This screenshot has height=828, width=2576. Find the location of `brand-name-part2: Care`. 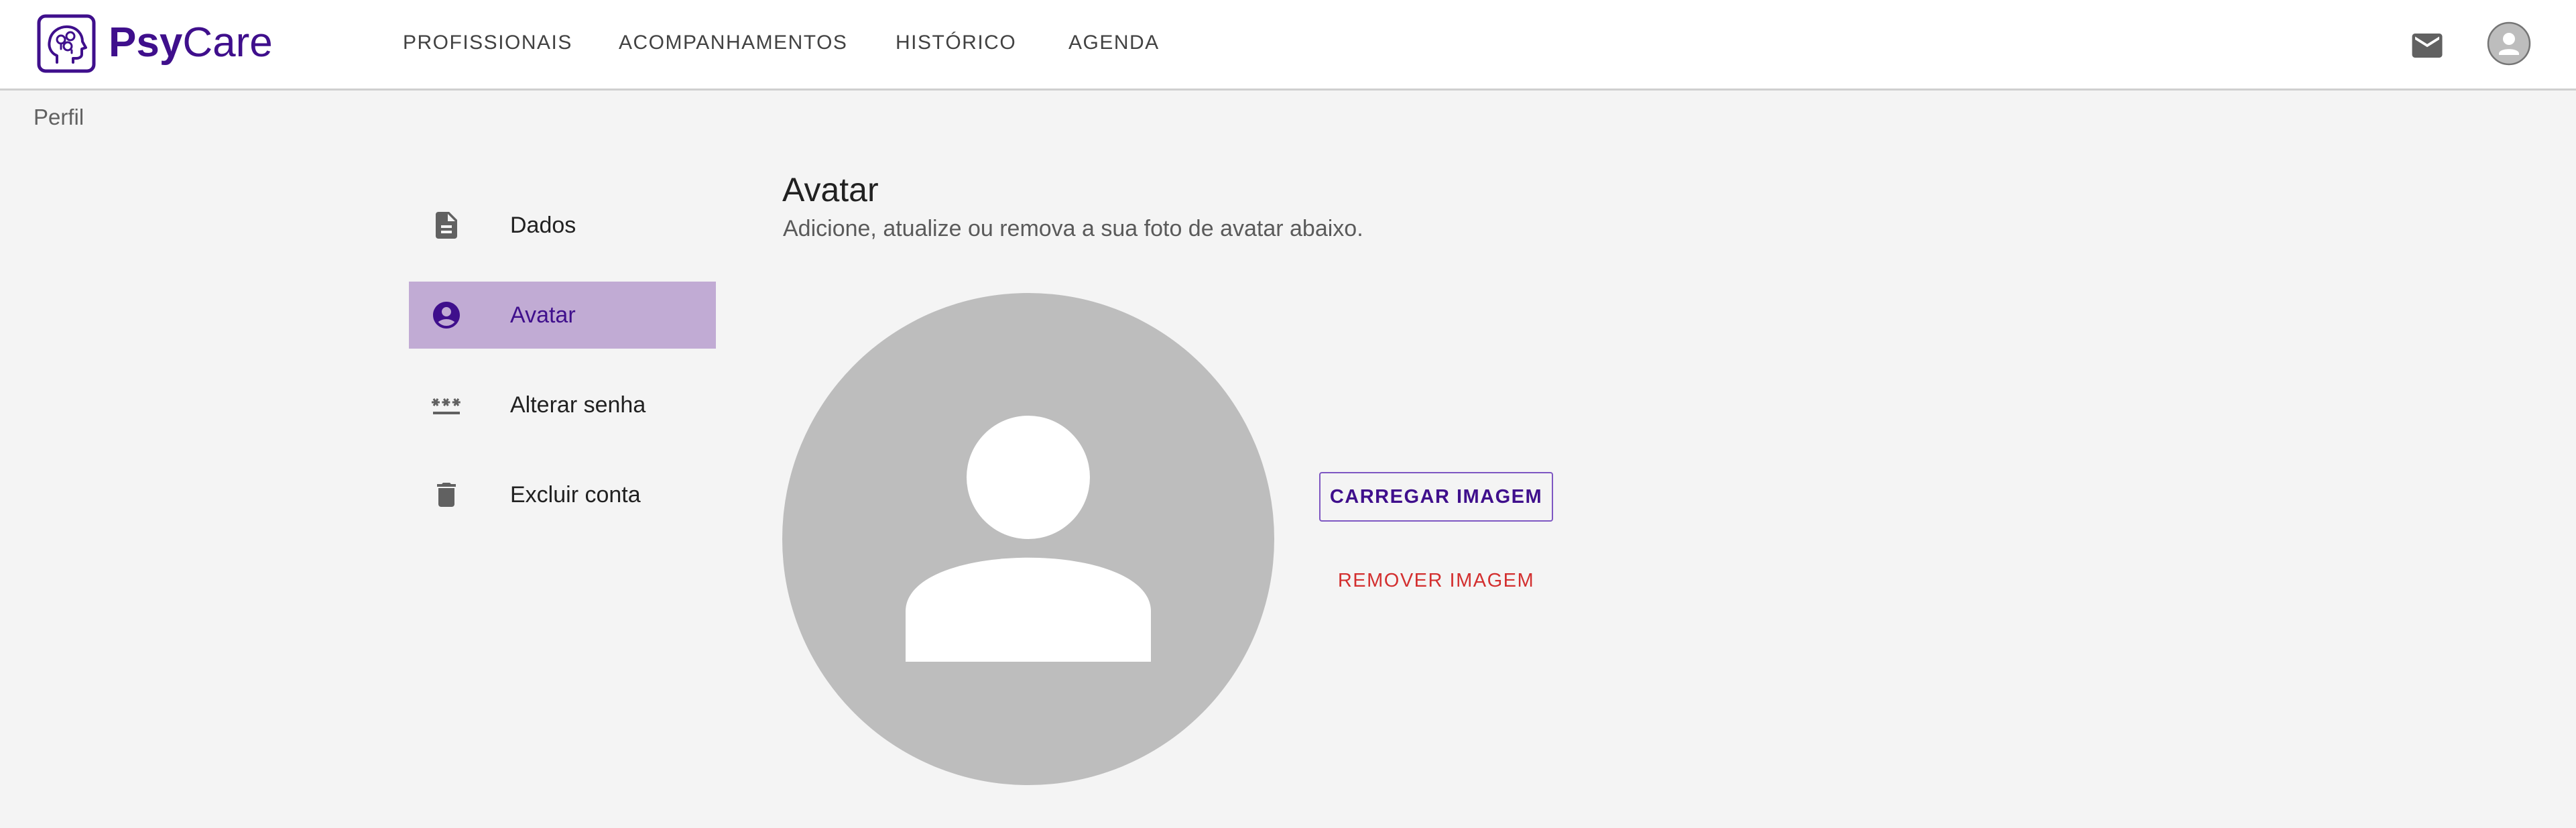

brand-name-part2: Care is located at coordinates (228, 42).